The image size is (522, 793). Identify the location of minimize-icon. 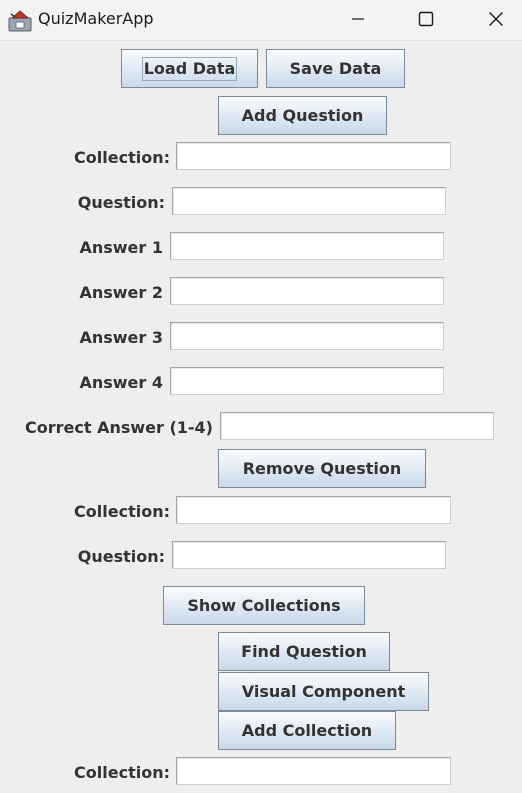
(358, 19).